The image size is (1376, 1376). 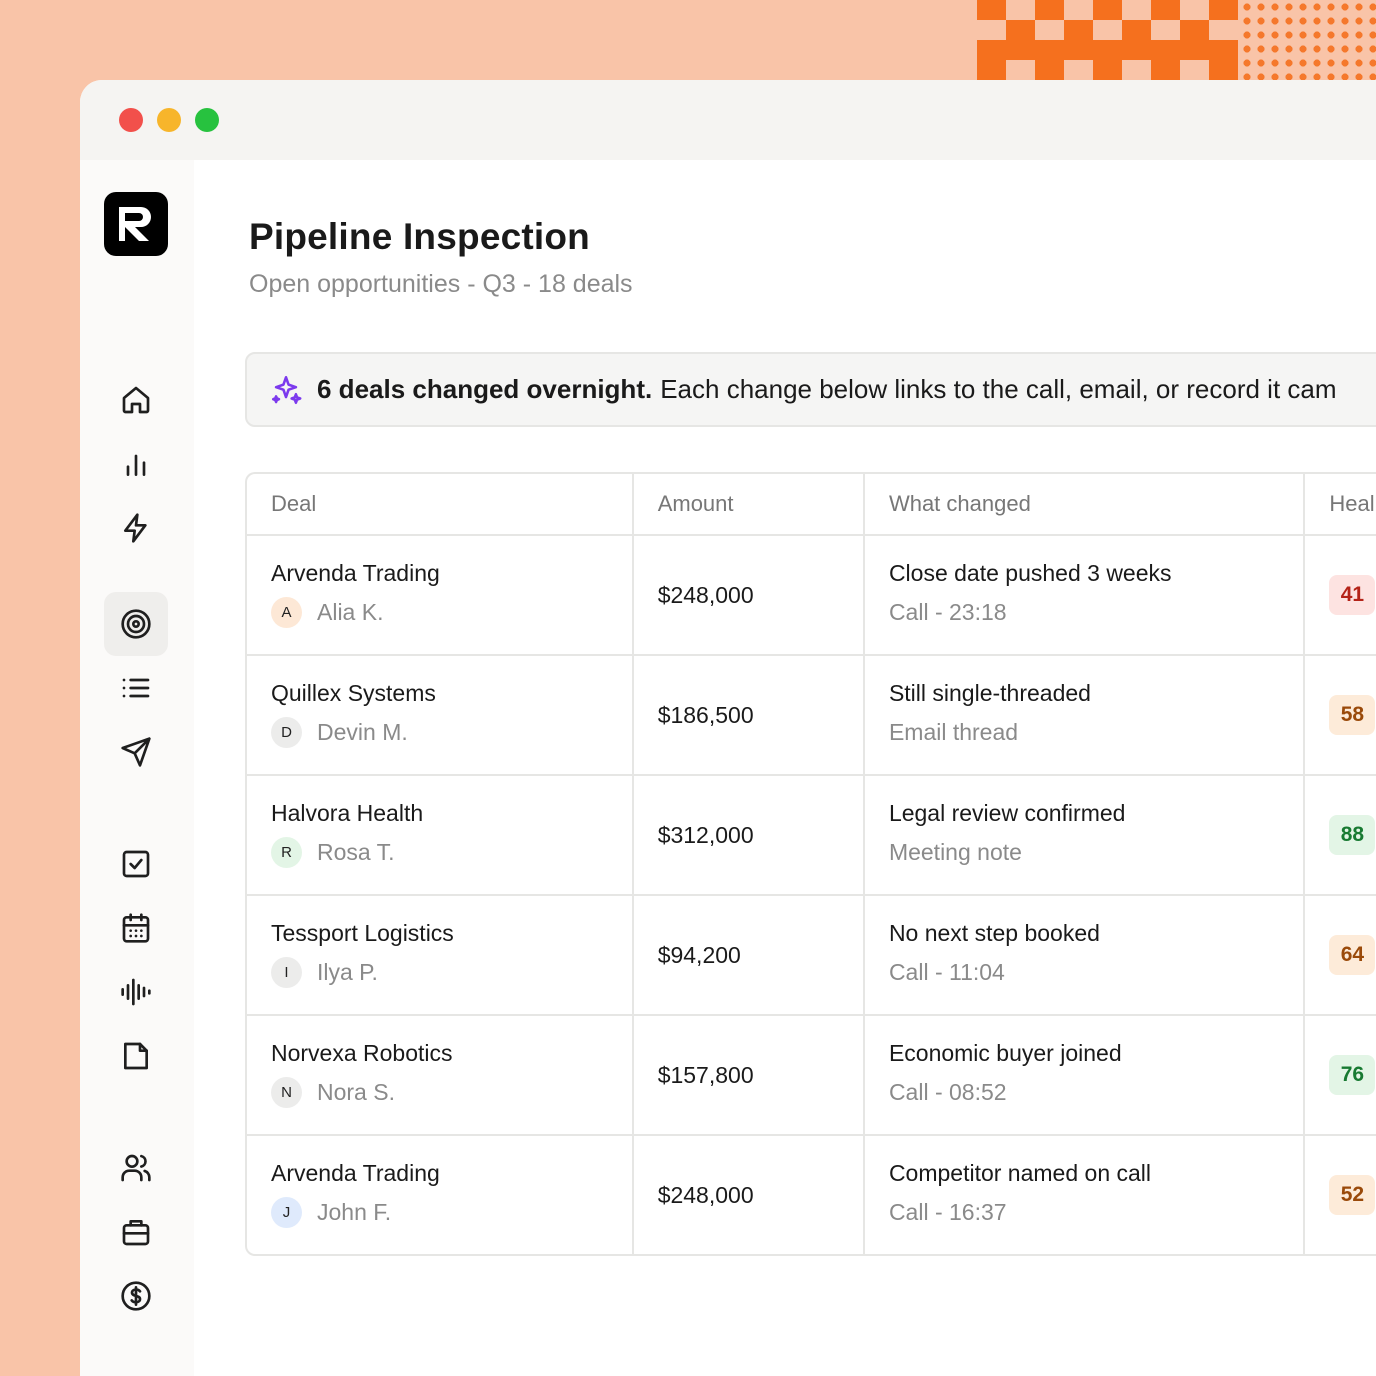 I want to click on list-icon, so click(x=136, y=688).